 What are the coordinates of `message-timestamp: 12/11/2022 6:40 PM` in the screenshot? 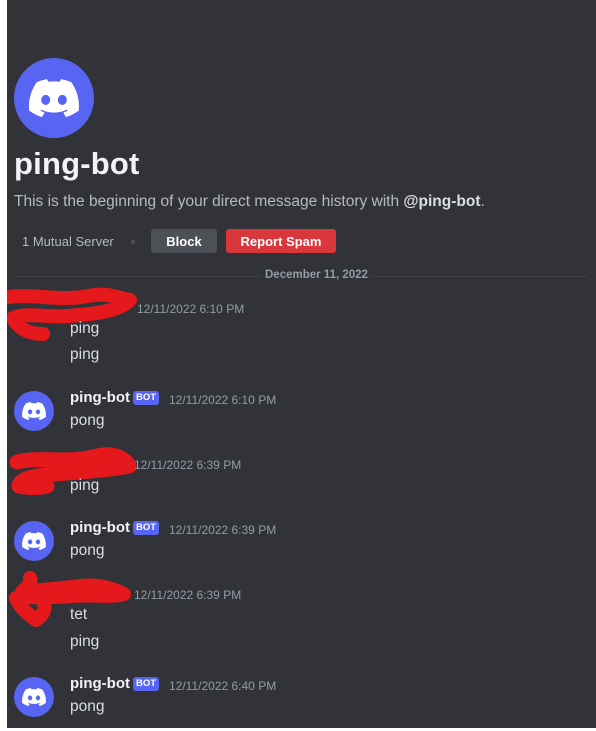 It's located at (223, 686).